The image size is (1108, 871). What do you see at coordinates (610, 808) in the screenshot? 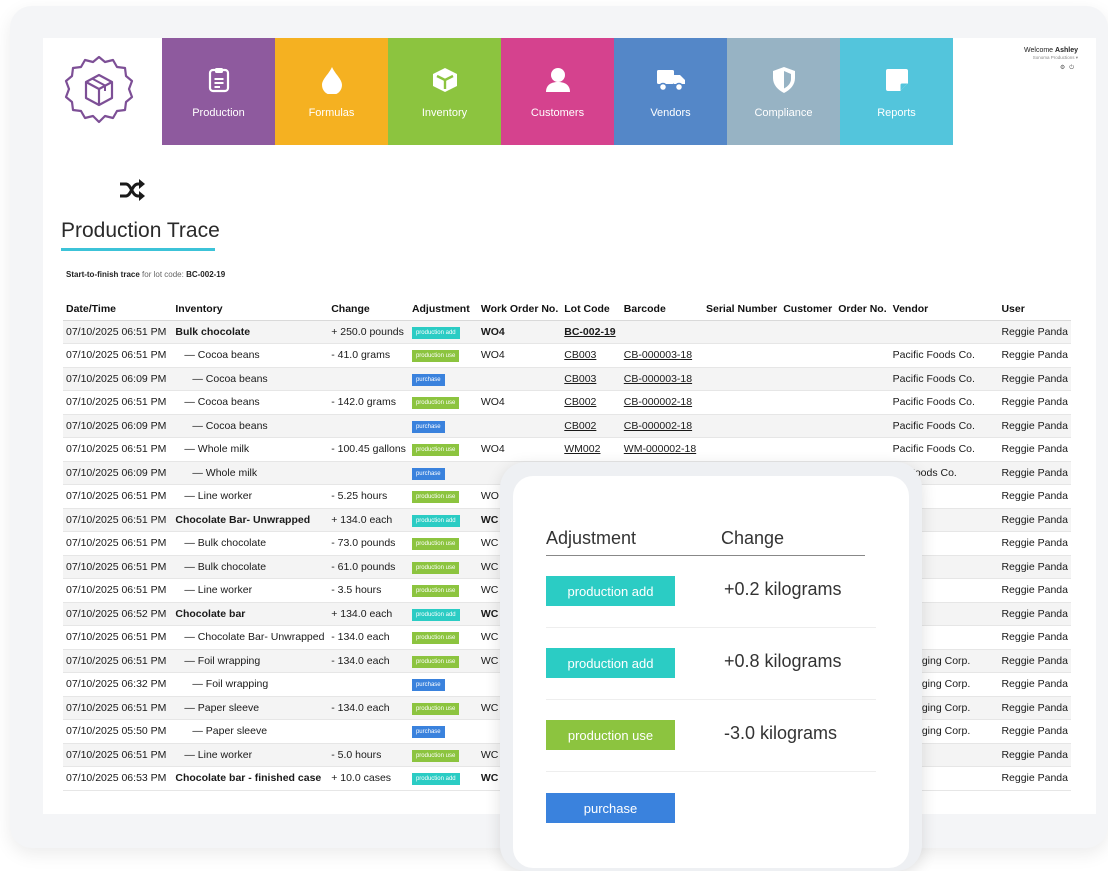
I see `purchase-badge: purchase` at bounding box center [610, 808].